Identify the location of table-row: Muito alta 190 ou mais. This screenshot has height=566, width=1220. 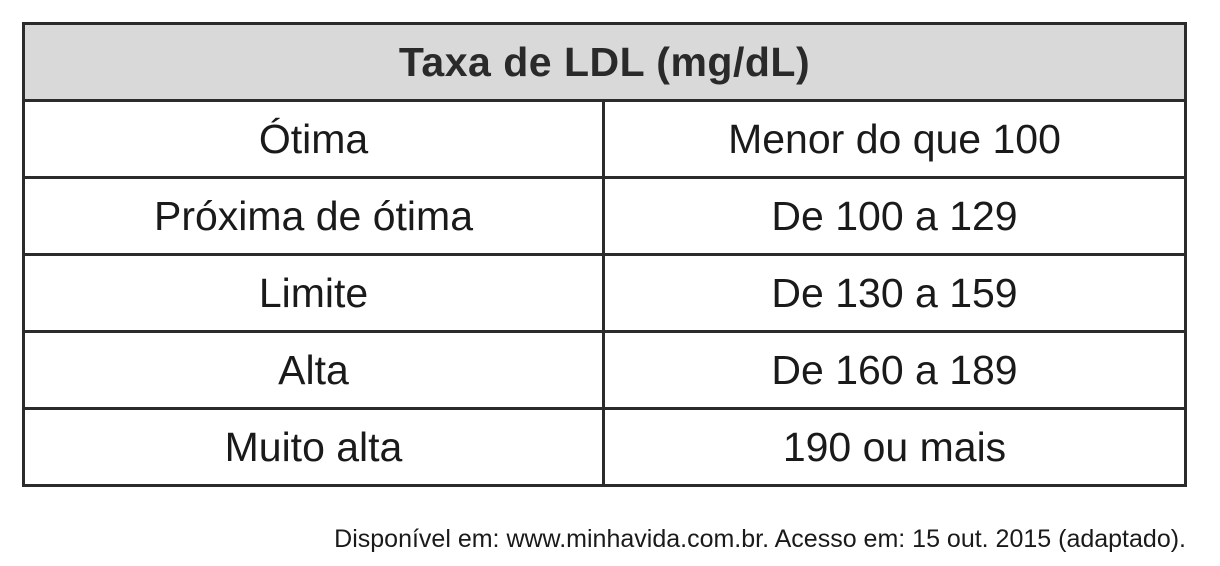
(605, 447).